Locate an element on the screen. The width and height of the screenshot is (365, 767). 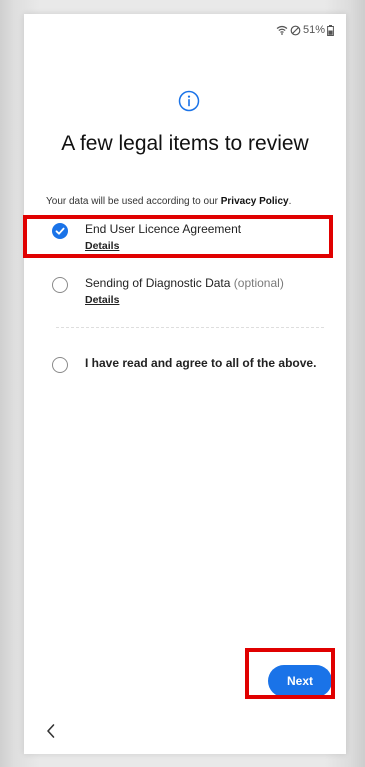
divider is located at coordinates (190, 327).